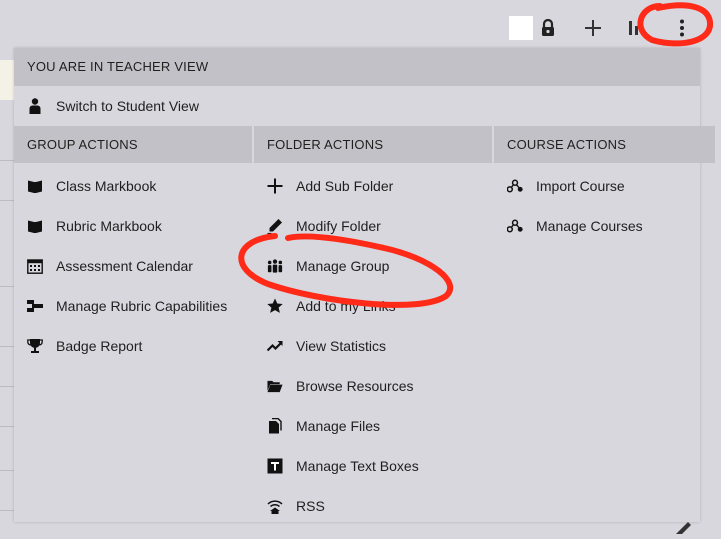 The image size is (721, 539). I want to click on add-sub-folder-item: Add Sub Folder, so click(373, 186).